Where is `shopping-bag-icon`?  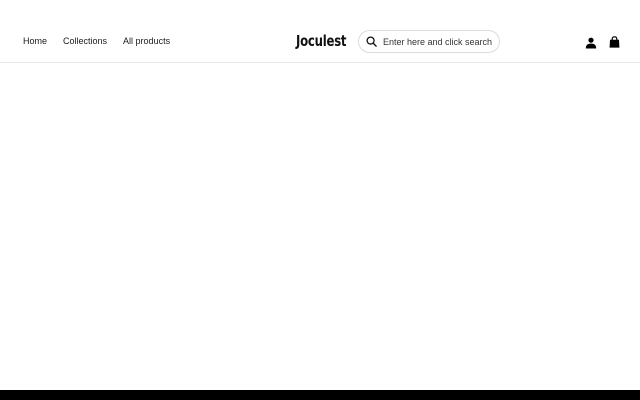
shopping-bag-icon is located at coordinates (614, 41).